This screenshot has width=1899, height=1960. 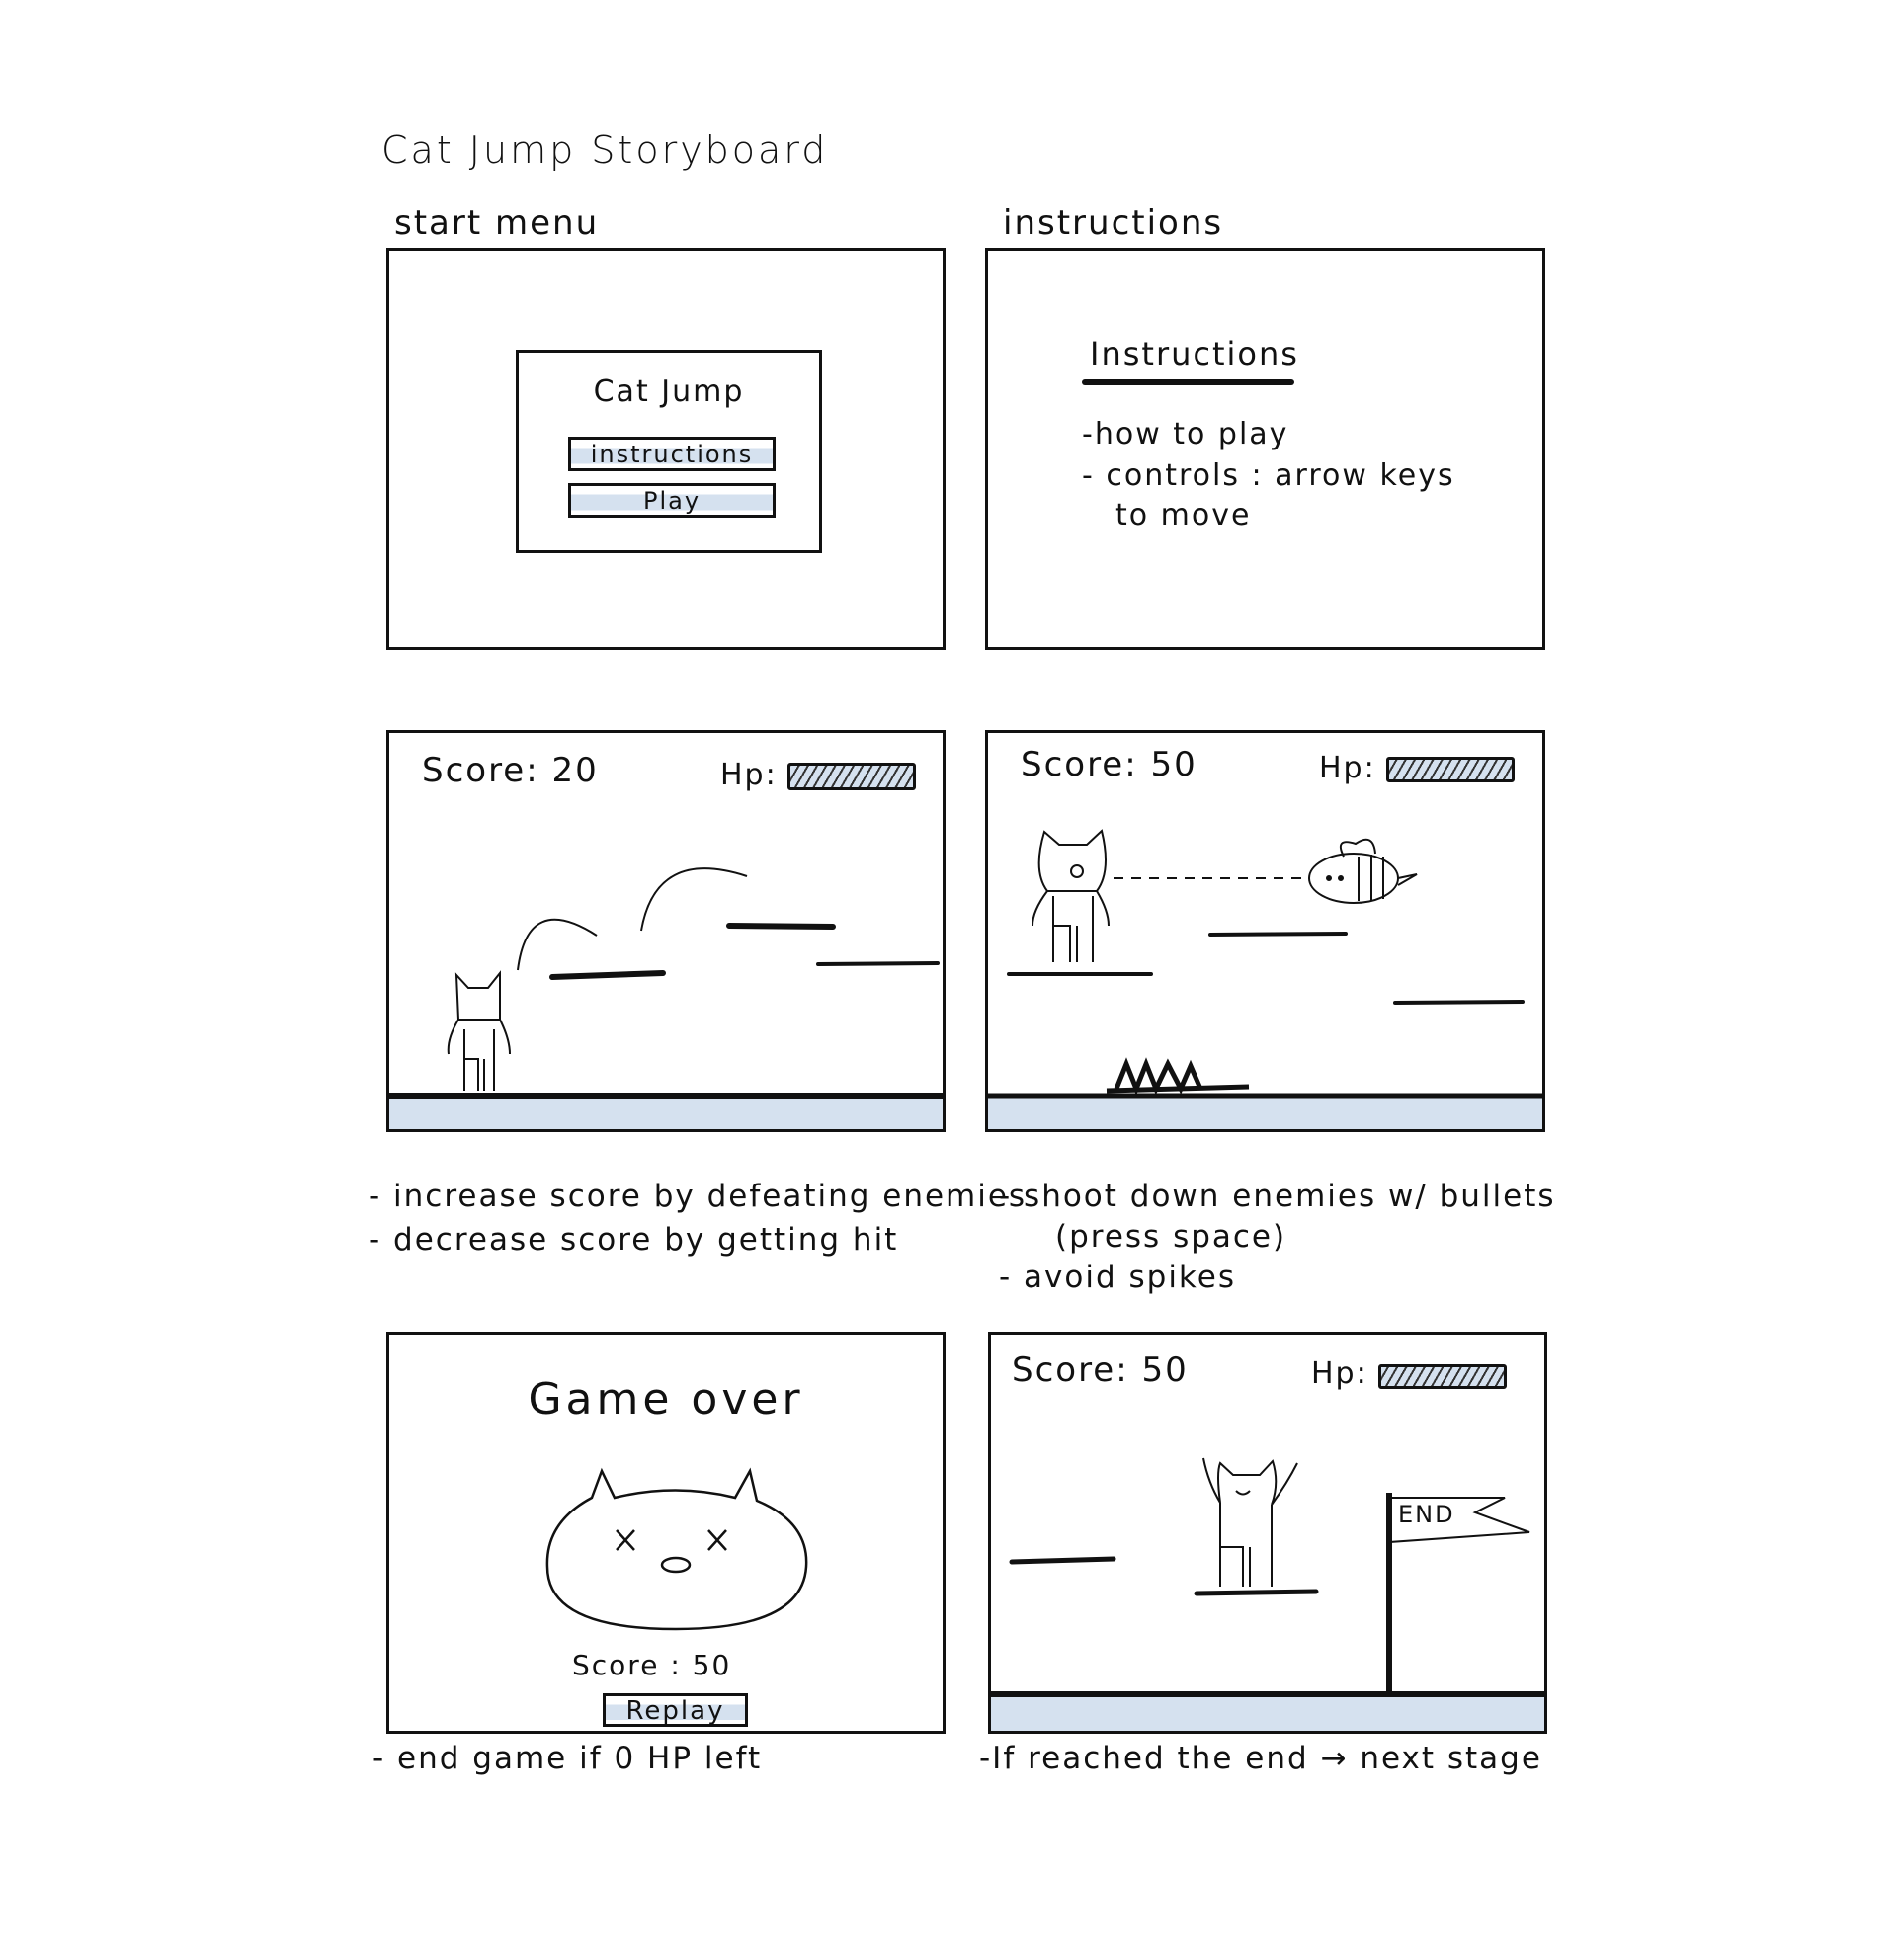 I want to click on next-stage-panel: Score: 50 Hp: END, so click(x=1267, y=1533).